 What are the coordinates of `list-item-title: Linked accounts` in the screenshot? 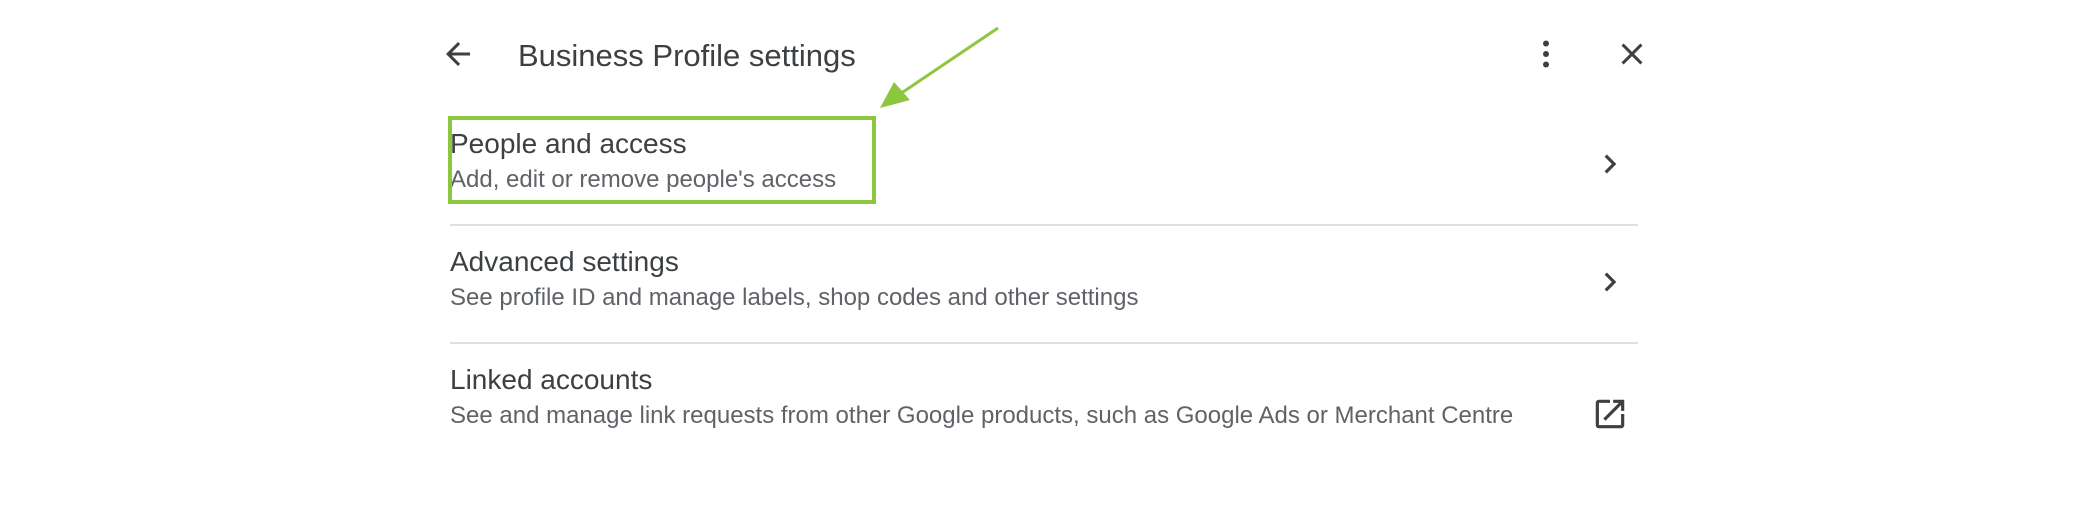 It's located at (551, 379).